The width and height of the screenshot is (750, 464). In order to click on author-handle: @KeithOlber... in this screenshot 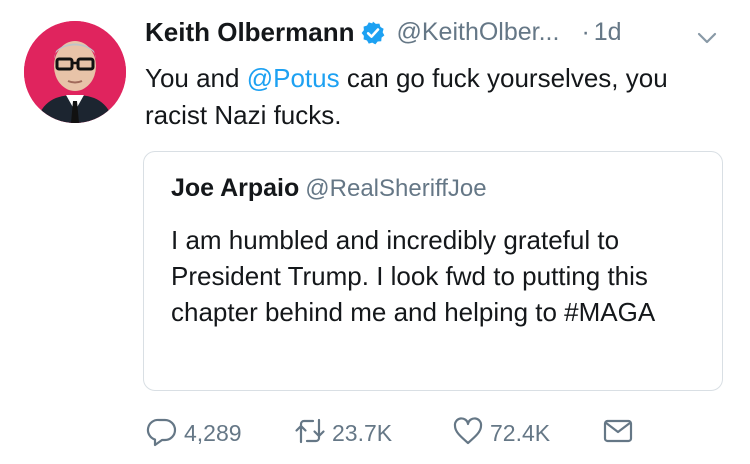, I will do `click(477, 32)`.